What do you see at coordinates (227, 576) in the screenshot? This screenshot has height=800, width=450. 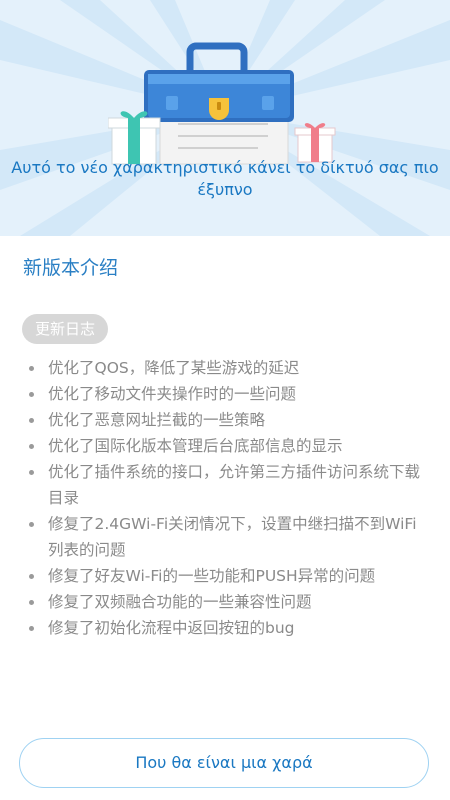 I see `list-item: 修复了好友Wi-Fi的一些功能和PUSH异常的问题` at bounding box center [227, 576].